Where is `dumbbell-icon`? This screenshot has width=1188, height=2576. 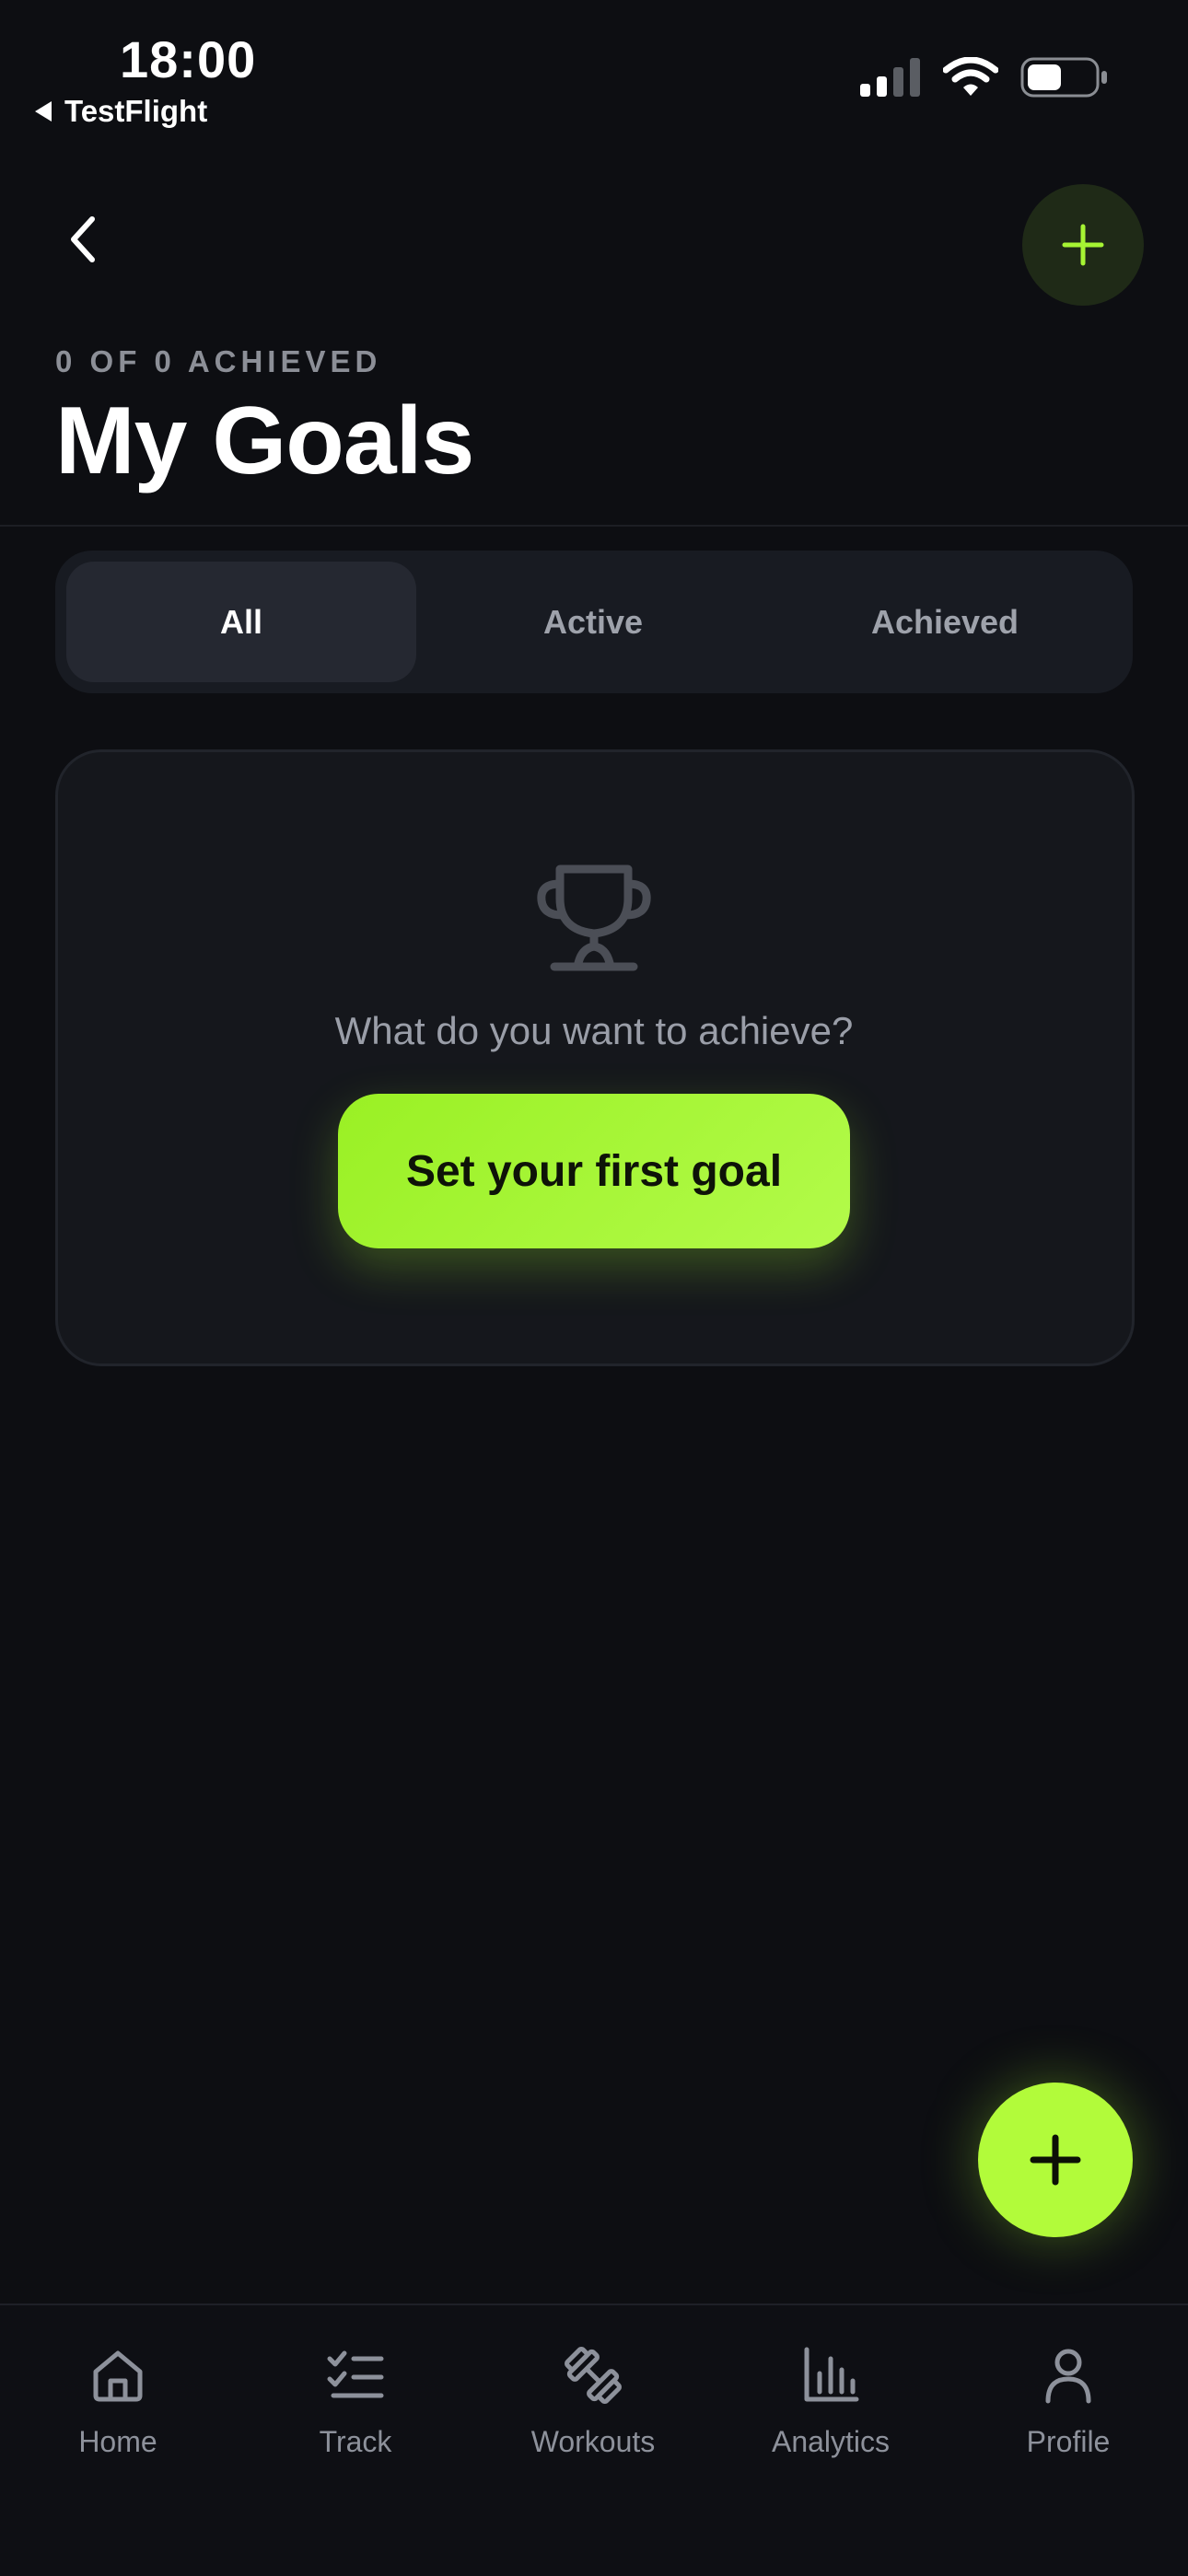
dumbbell-icon is located at coordinates (593, 2375).